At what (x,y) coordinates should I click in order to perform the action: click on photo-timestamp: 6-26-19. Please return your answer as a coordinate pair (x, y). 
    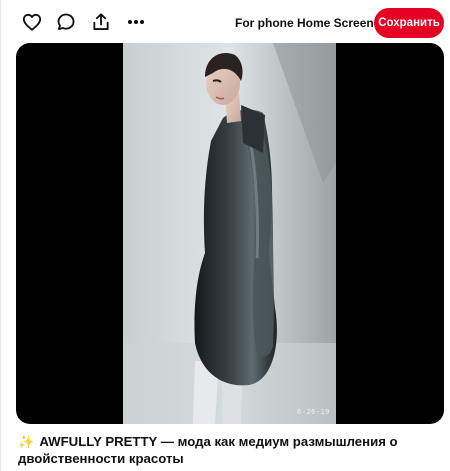
    Looking at the image, I should click on (313, 412).